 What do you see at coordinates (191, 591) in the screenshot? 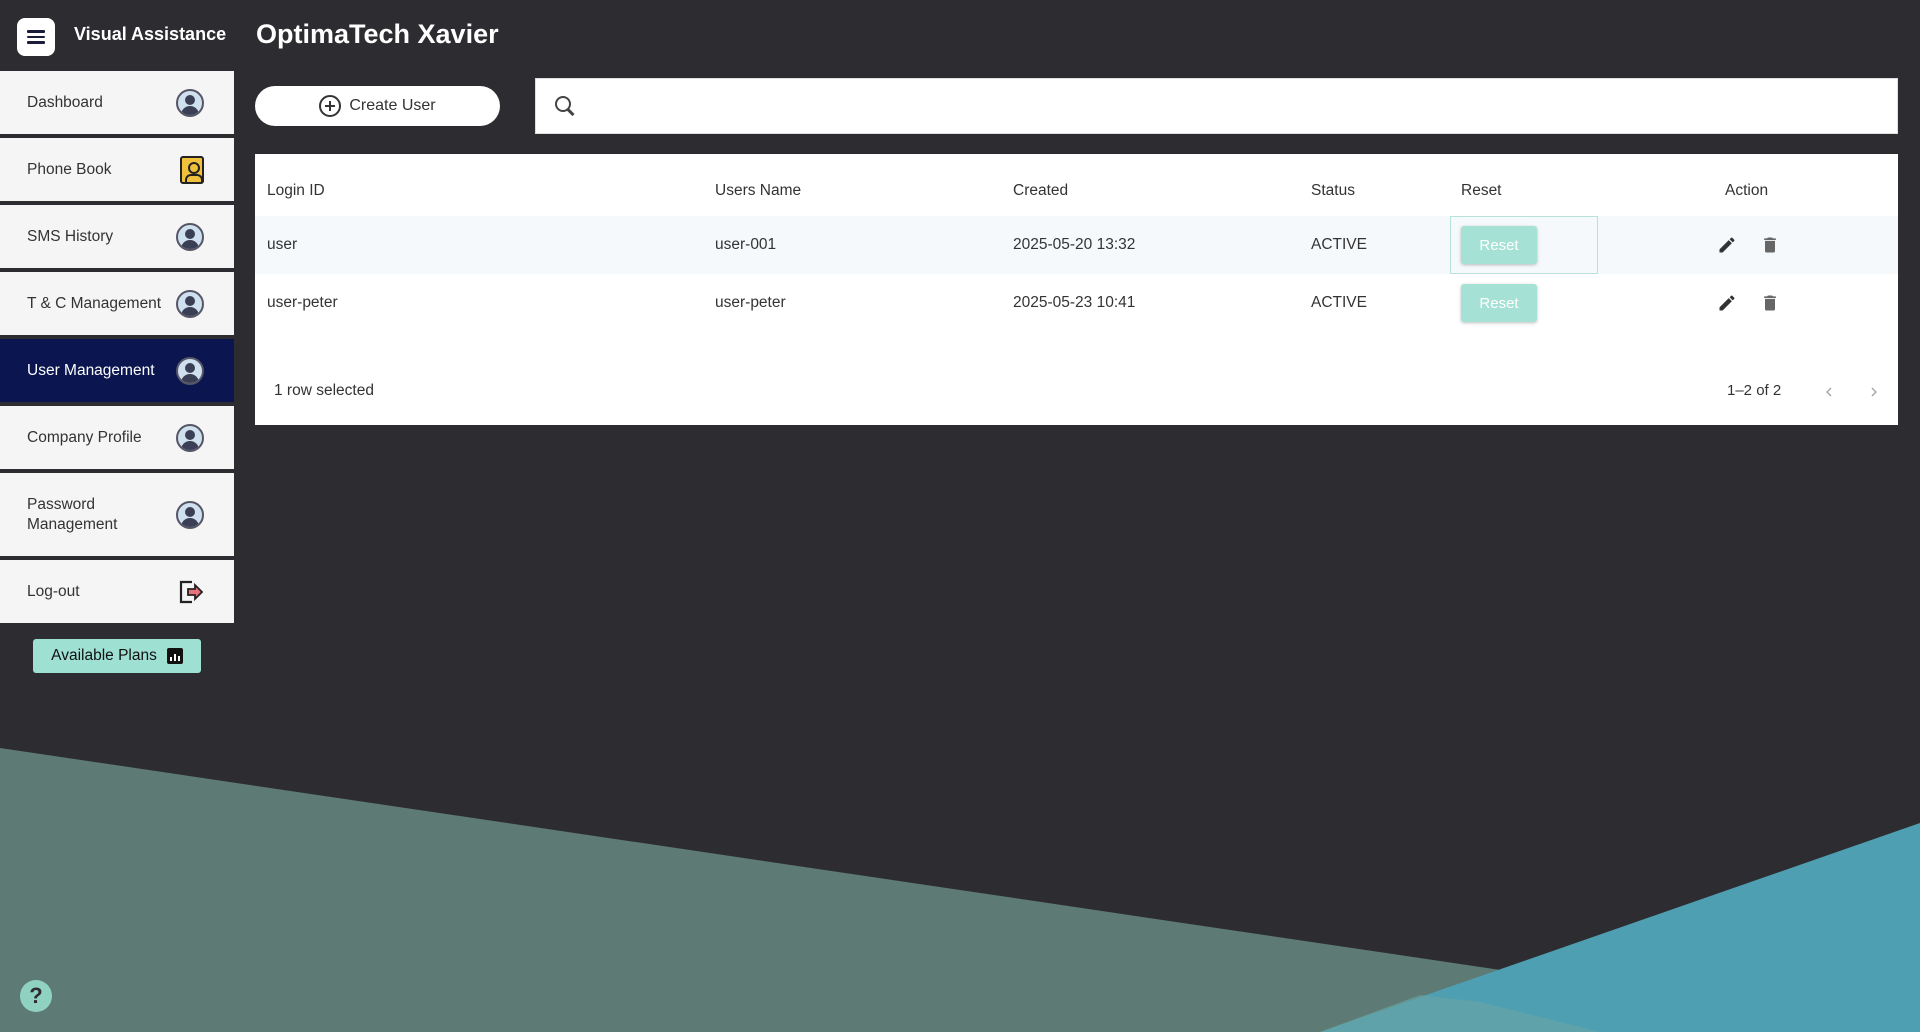
I see `logout-icon` at bounding box center [191, 591].